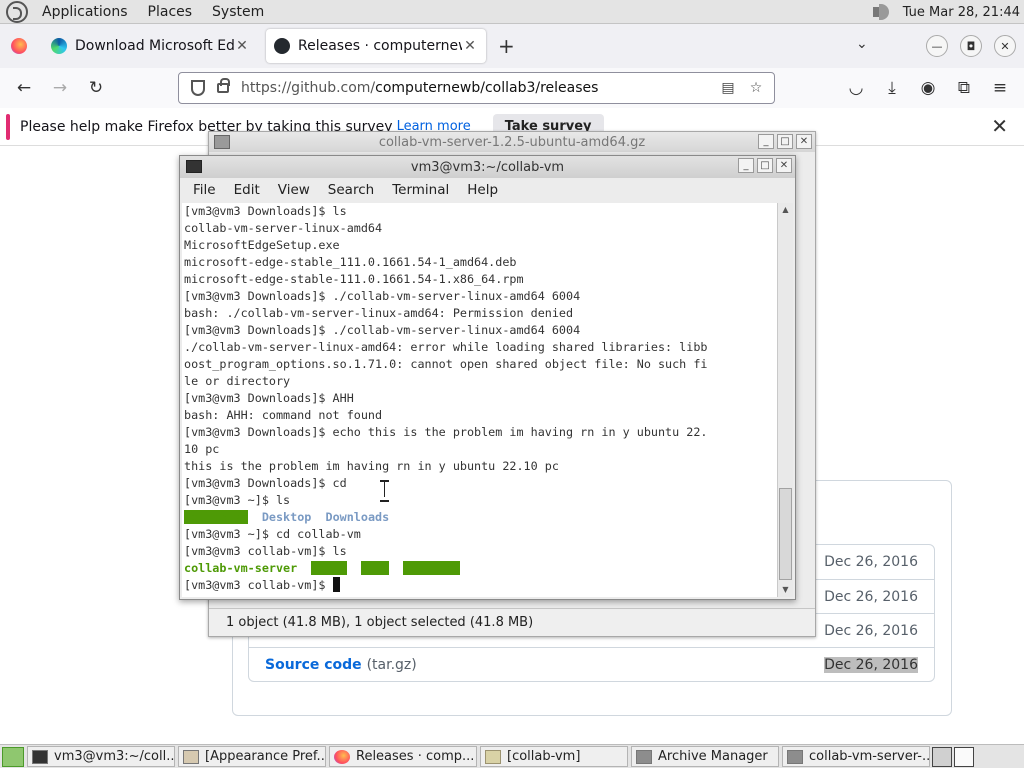 The image size is (1024, 768). I want to click on github-favicon-icon, so click(282, 46).